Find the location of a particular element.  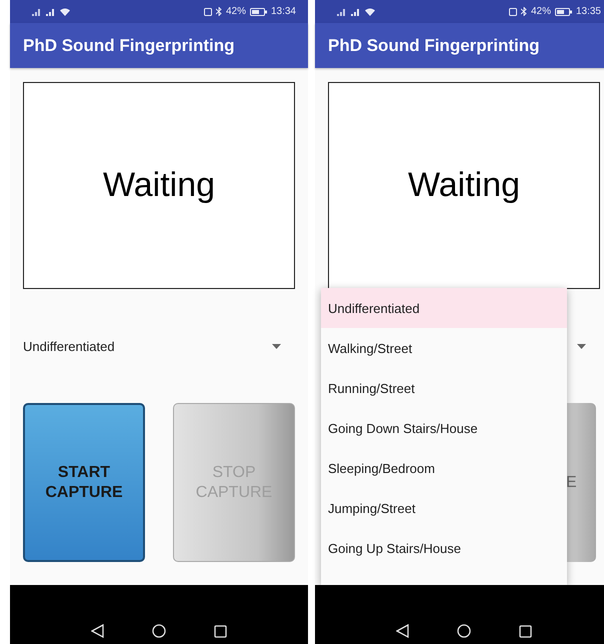

dropdown-option: Walking/Street is located at coordinates (444, 348).